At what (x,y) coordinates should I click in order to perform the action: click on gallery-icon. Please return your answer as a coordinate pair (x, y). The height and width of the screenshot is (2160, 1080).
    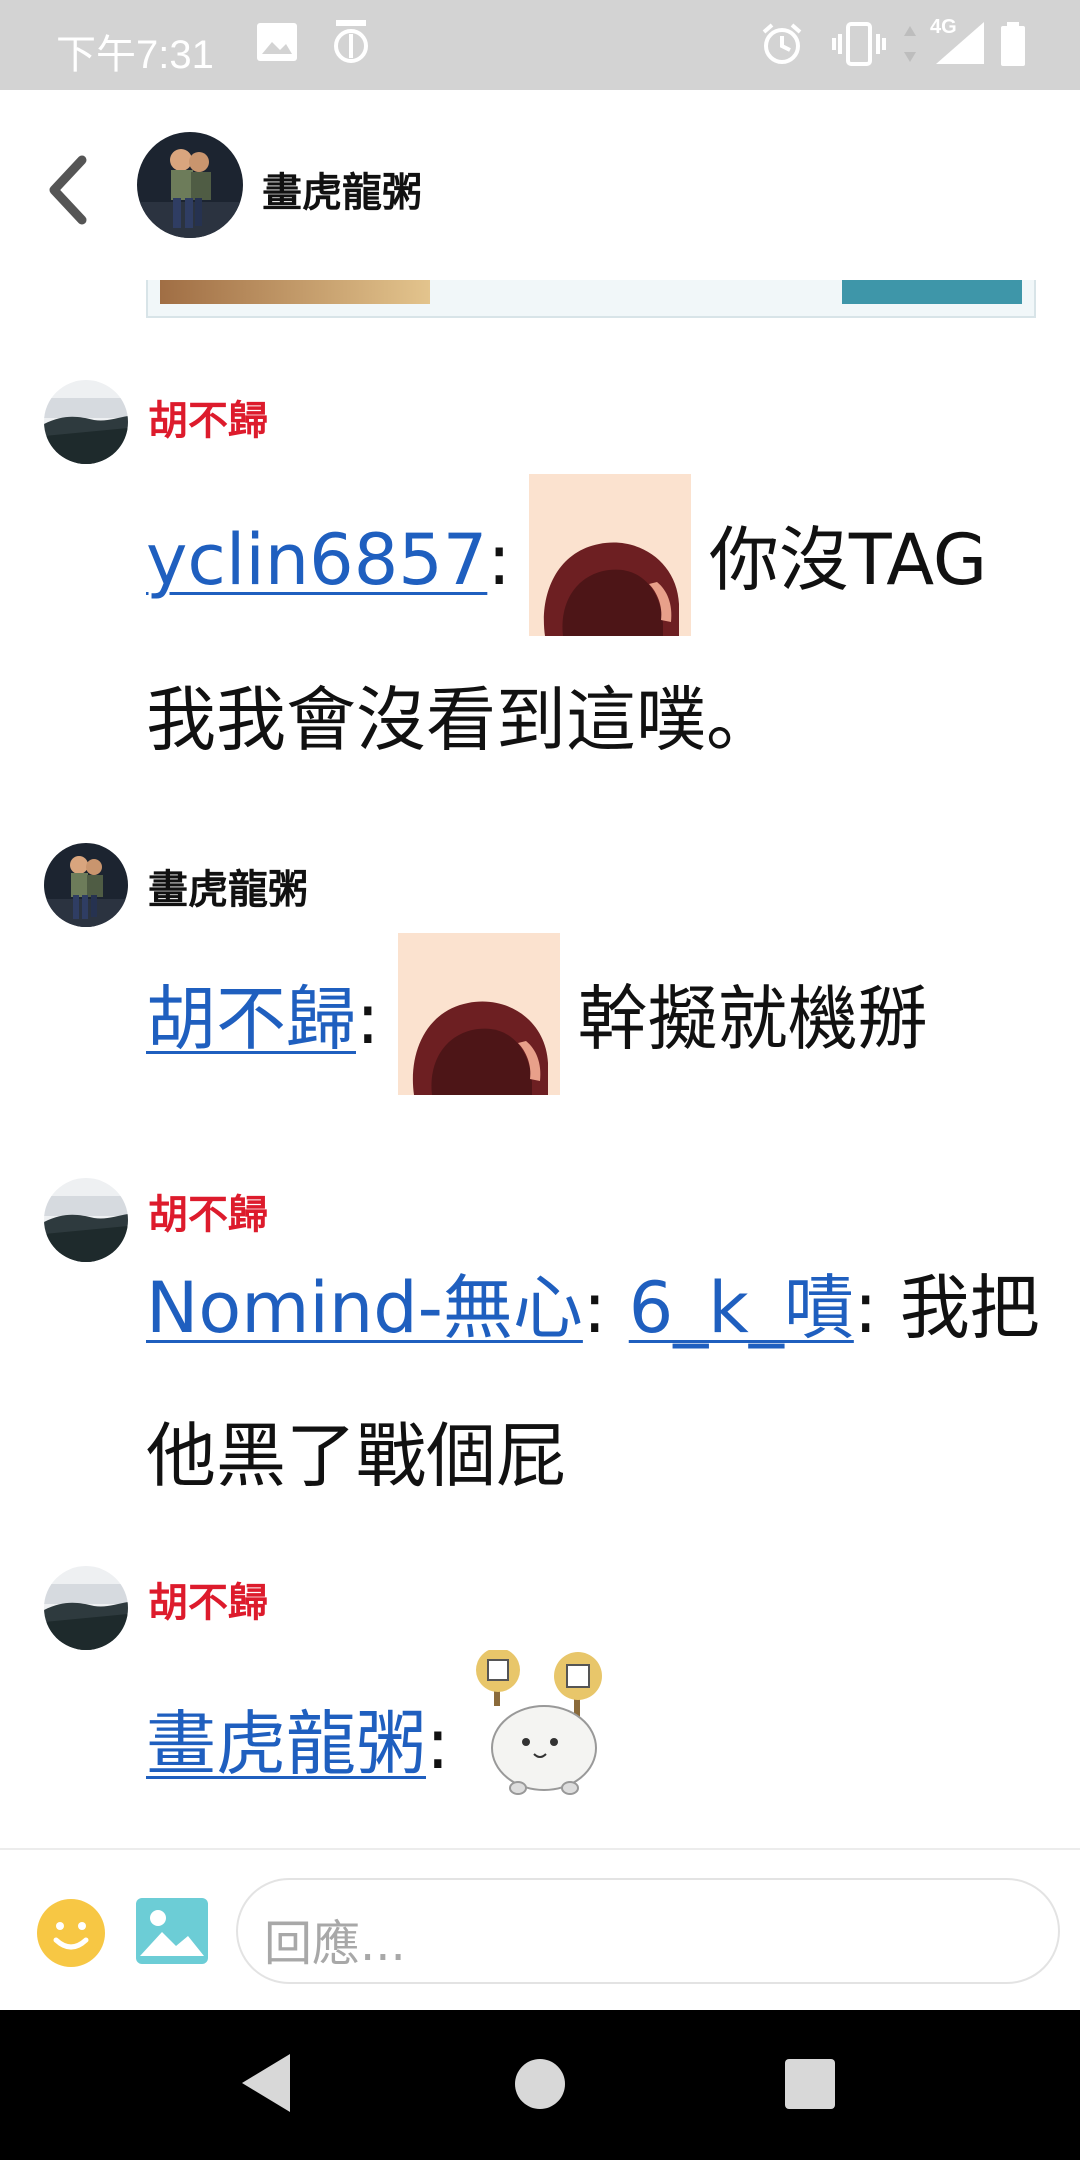
    Looking at the image, I should click on (277, 42).